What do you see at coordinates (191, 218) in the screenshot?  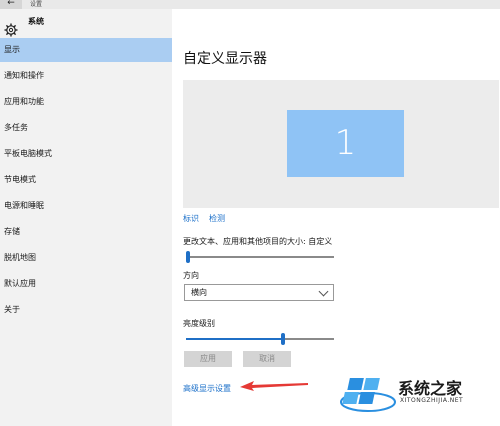 I see `identify-link: 标识` at bounding box center [191, 218].